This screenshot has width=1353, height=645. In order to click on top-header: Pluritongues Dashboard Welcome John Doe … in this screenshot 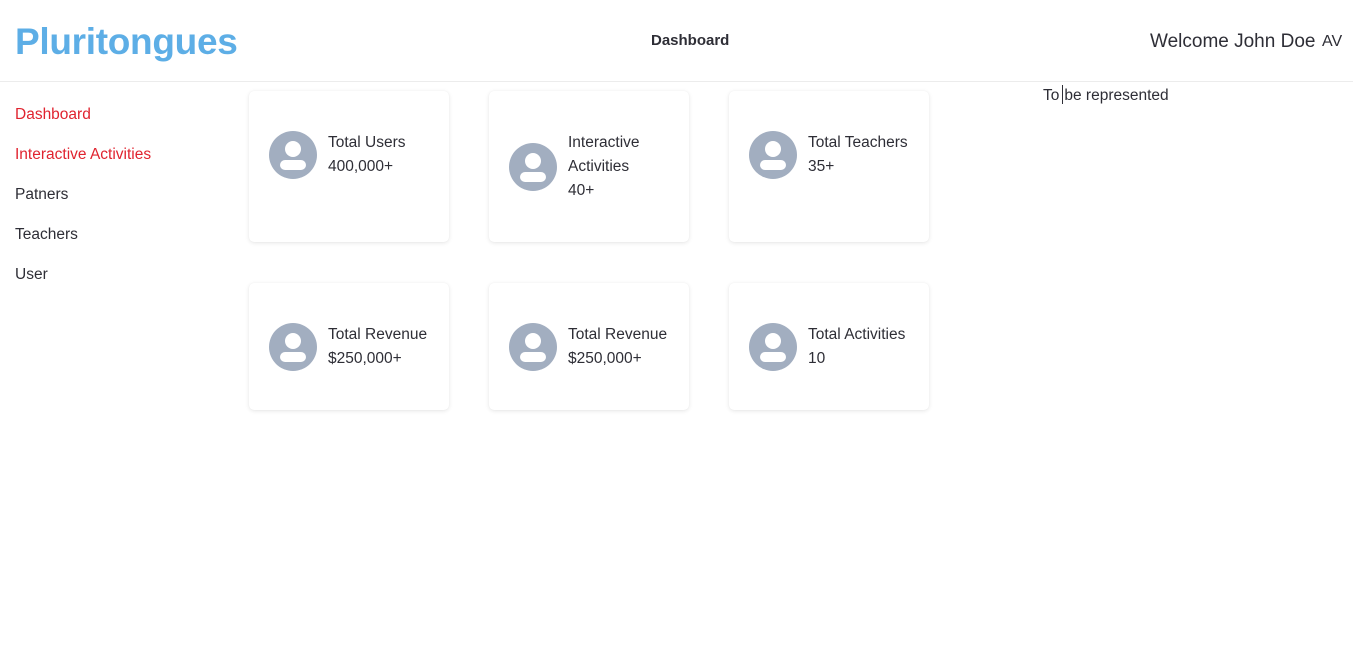, I will do `click(676, 41)`.